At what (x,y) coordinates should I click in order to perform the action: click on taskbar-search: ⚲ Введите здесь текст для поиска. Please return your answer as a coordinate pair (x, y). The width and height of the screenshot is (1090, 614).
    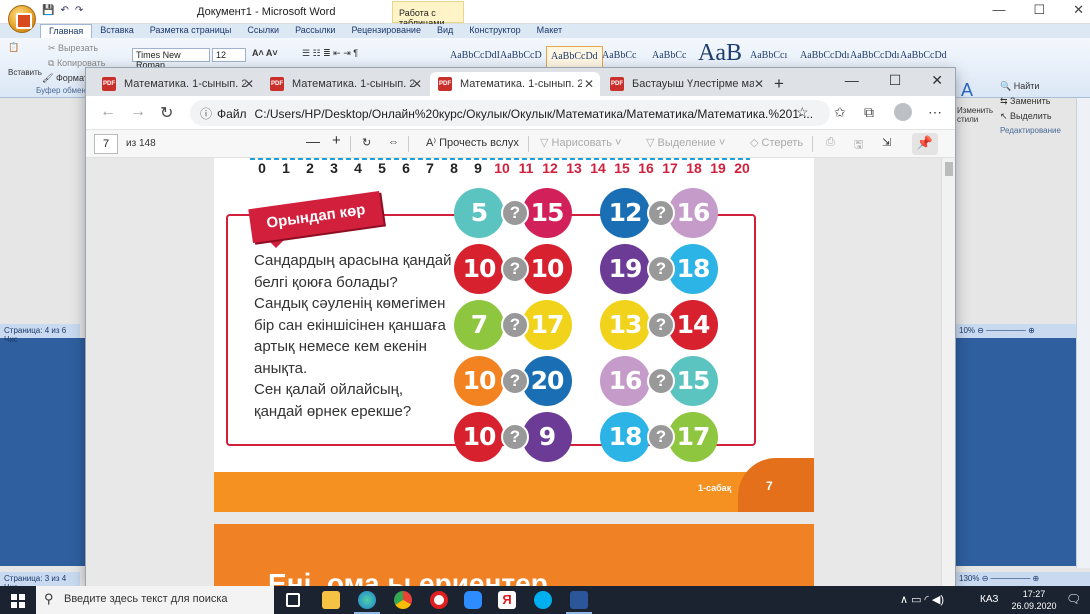
    Looking at the image, I should click on (155, 600).